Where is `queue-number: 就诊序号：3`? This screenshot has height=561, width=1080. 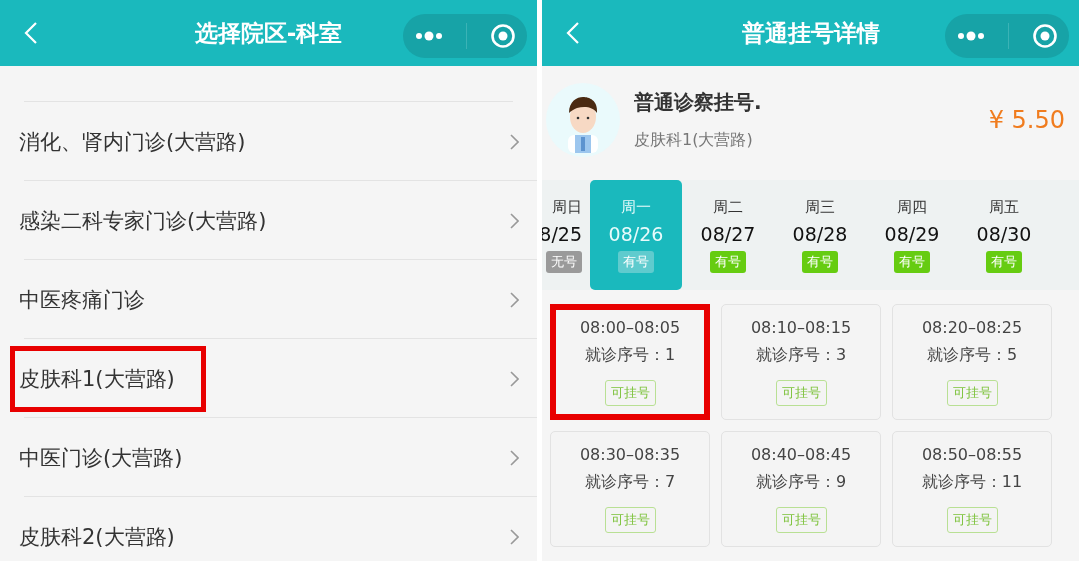 queue-number: 就诊序号：3 is located at coordinates (801, 355).